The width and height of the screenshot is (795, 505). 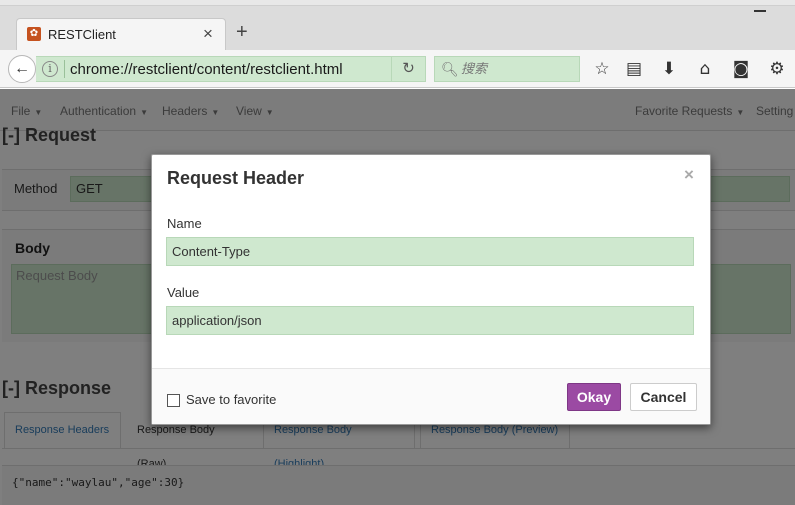 What do you see at coordinates (777, 69) in the screenshot?
I see `extension-icon: ⚙` at bounding box center [777, 69].